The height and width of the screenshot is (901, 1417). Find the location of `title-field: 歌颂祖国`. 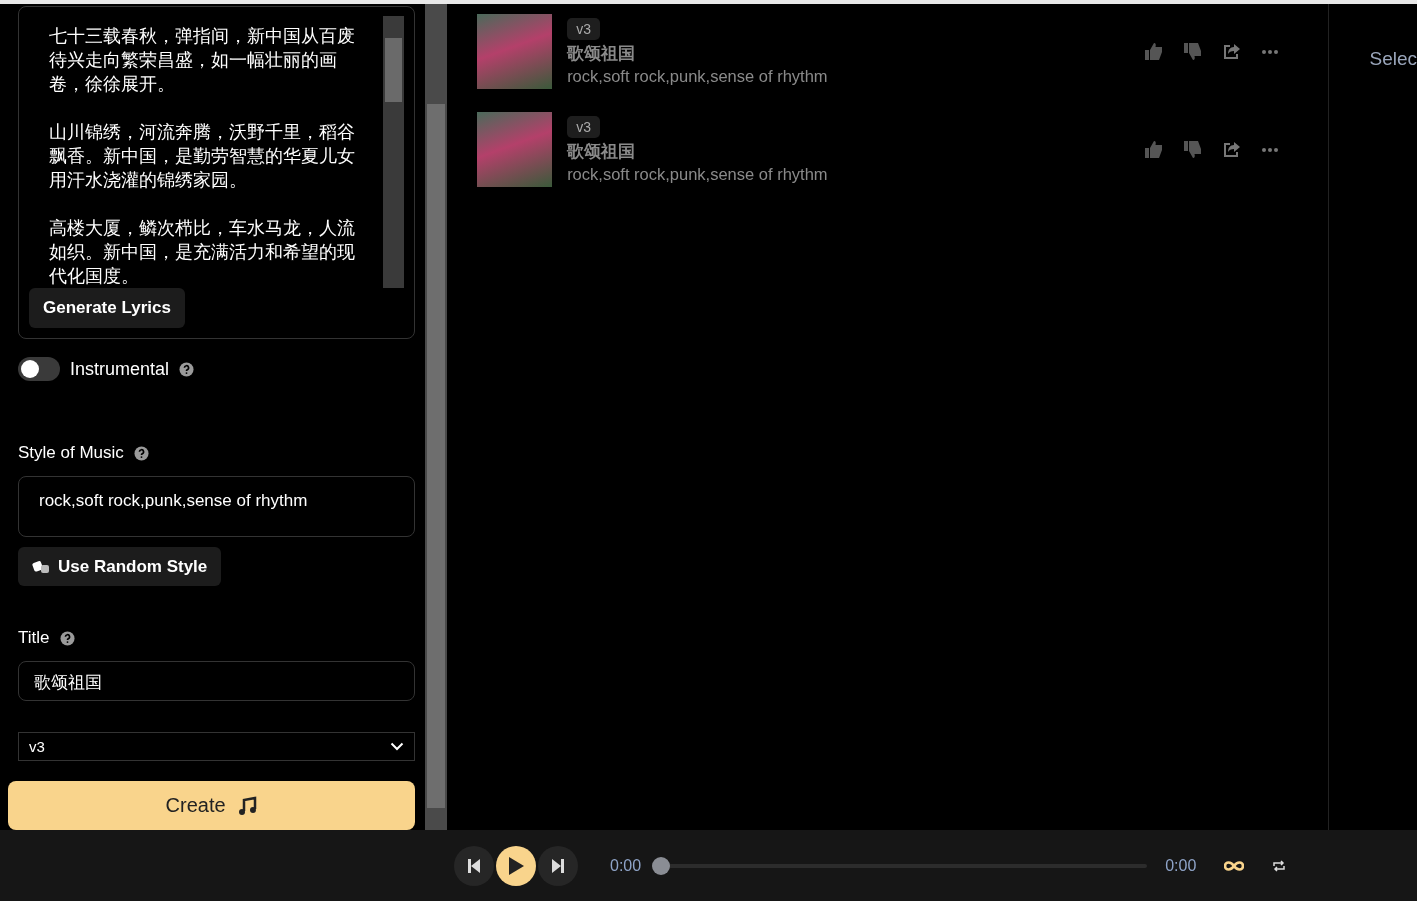

title-field: 歌颂祖国 is located at coordinates (217, 681).